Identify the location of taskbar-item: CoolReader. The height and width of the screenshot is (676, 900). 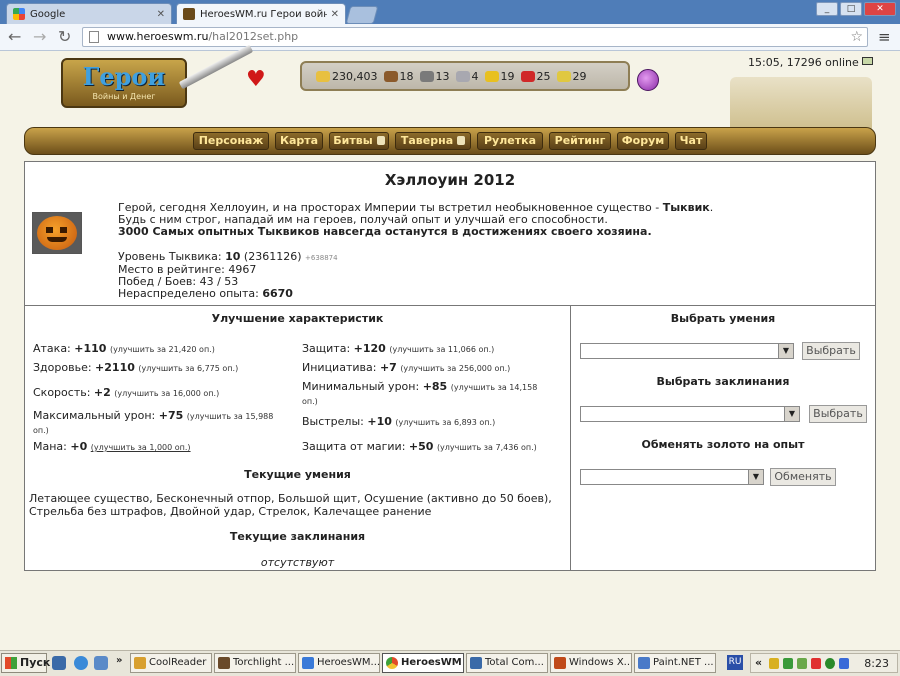
(171, 663).